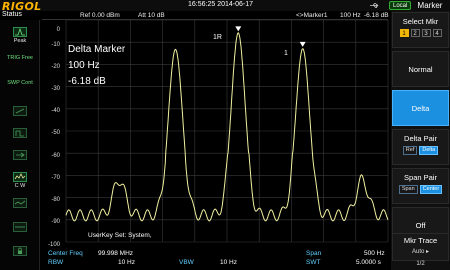 The image size is (450, 270). I want to click on delta-pair-delta: Delta, so click(429, 150).